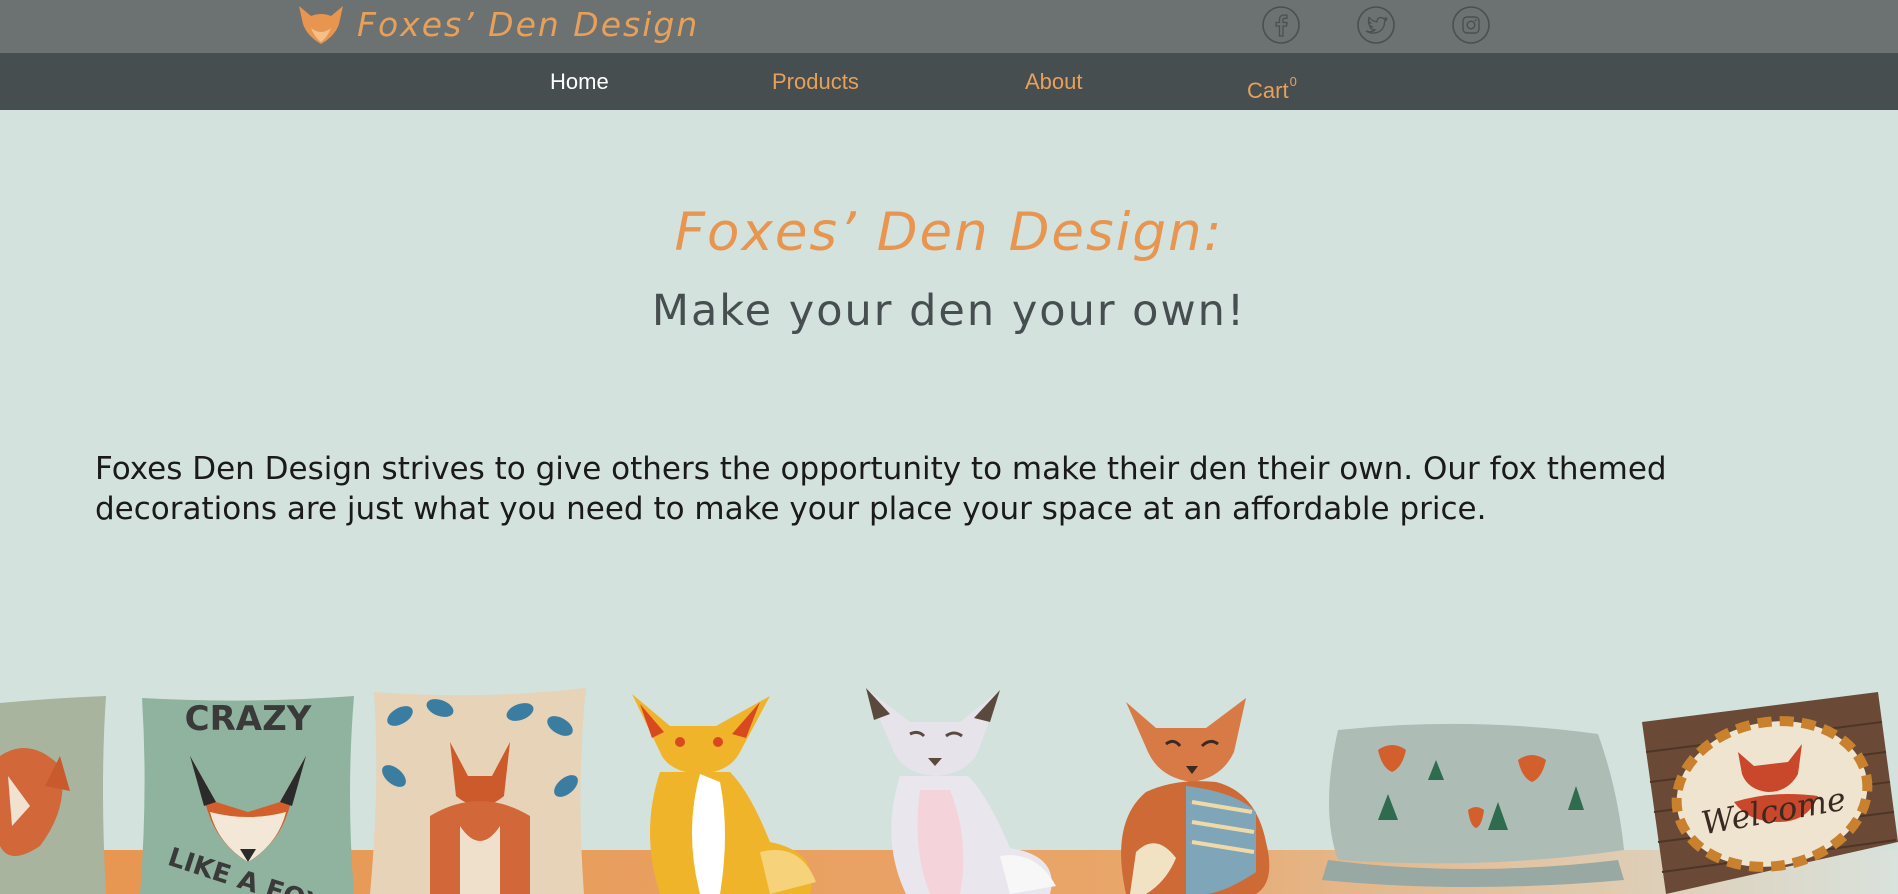  What do you see at coordinates (247, 795) in the screenshot?
I see `crazy-like-a-fox-pillow-image: CRAZY LIKE A FOX` at bounding box center [247, 795].